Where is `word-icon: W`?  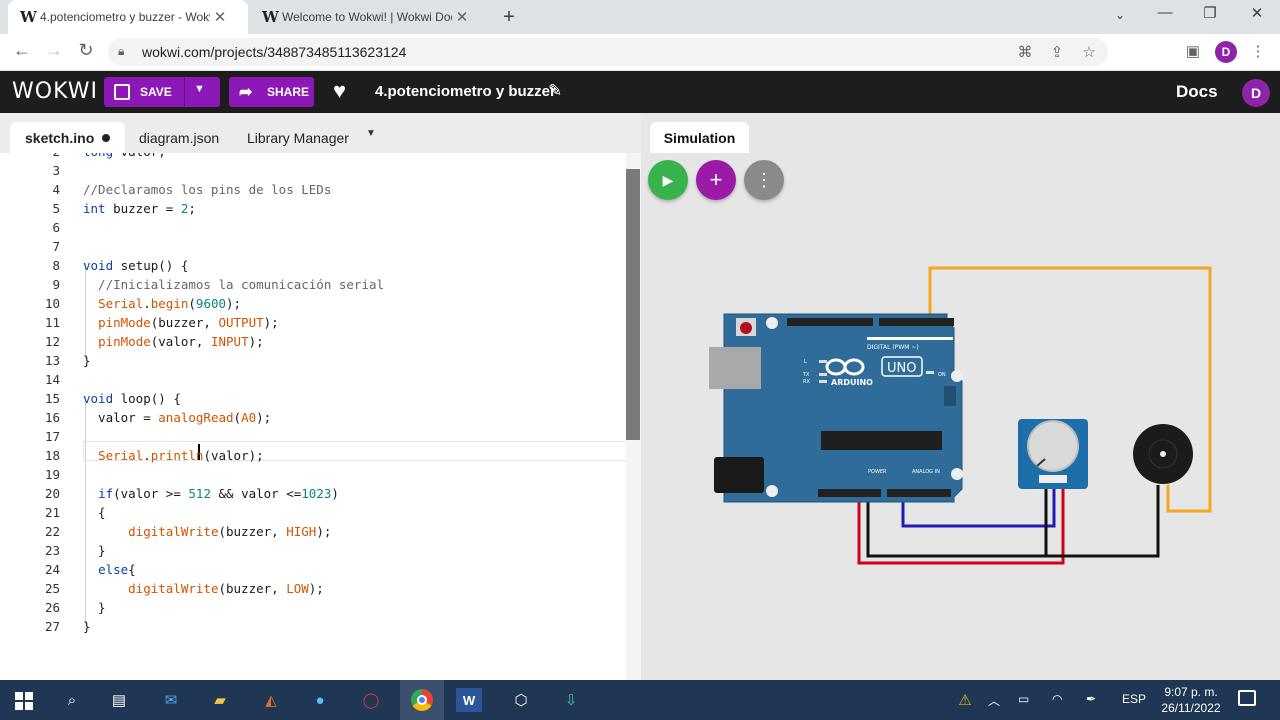 word-icon: W is located at coordinates (469, 700).